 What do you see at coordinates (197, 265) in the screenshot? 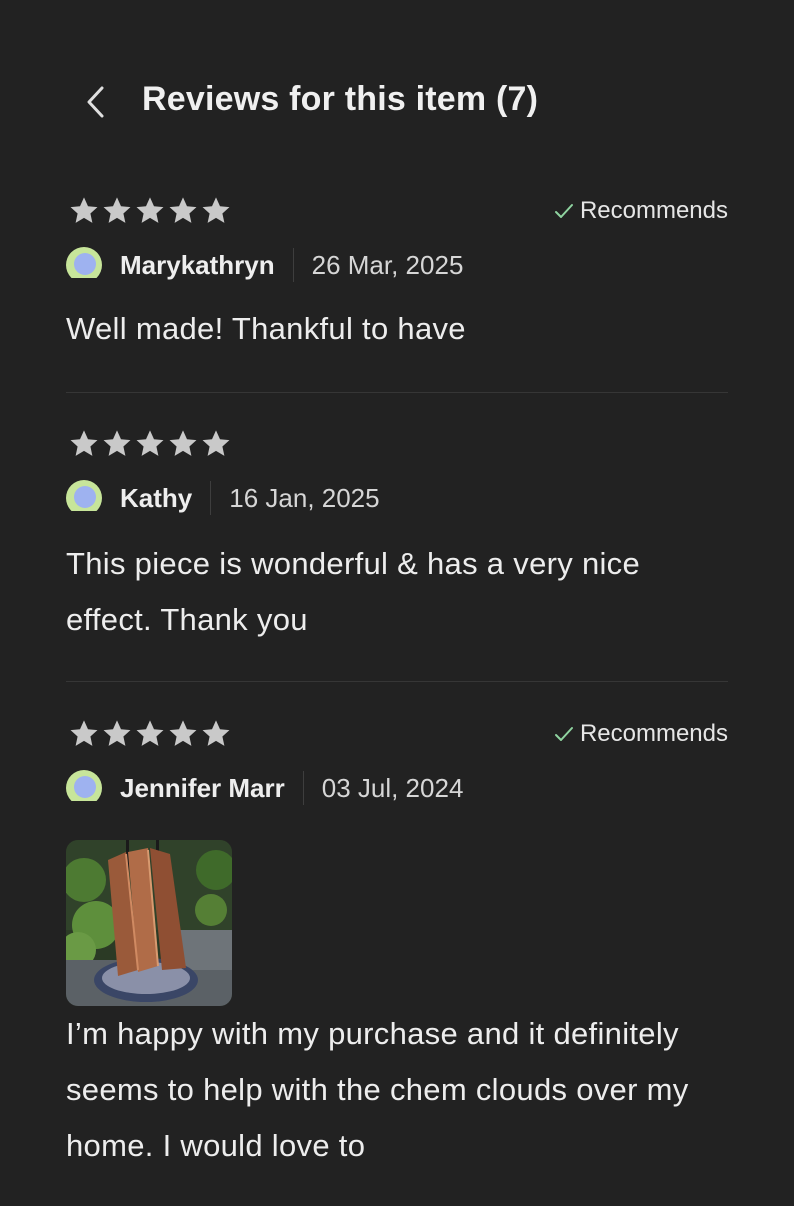
I see `reviewer-name: Marykathryn` at bounding box center [197, 265].